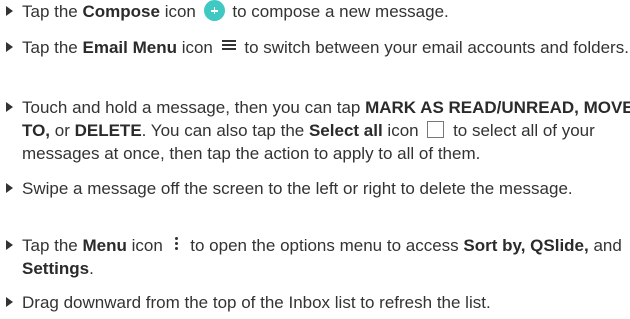  What do you see at coordinates (605, 245) in the screenshot?
I see `text: and` at bounding box center [605, 245].